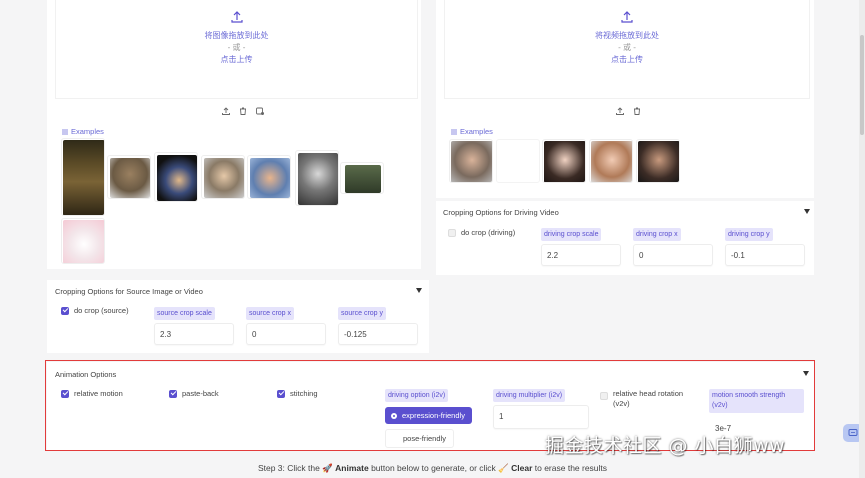 Image resolution: width=865 pixels, height=478 pixels. What do you see at coordinates (223, 177) in the screenshot?
I see `example-thumb-child-portrait` at bounding box center [223, 177].